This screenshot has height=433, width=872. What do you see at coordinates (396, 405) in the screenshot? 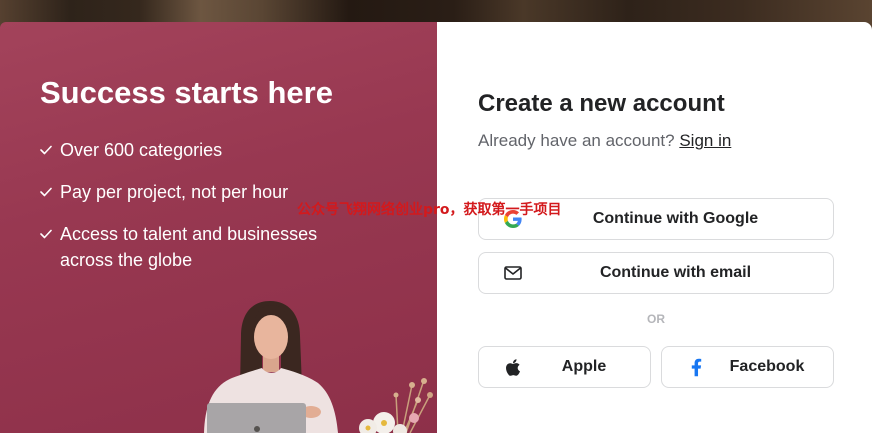
I see `flowers` at bounding box center [396, 405].